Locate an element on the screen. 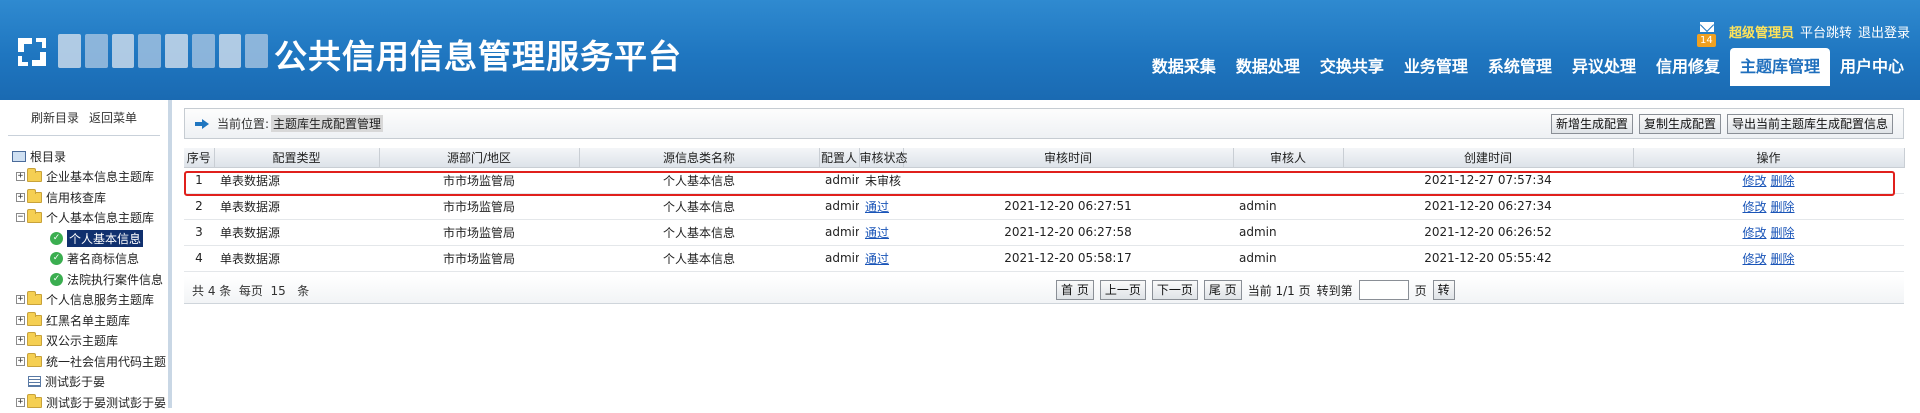 The width and height of the screenshot is (1920, 413). check-icon: ✓ is located at coordinates (56, 259).